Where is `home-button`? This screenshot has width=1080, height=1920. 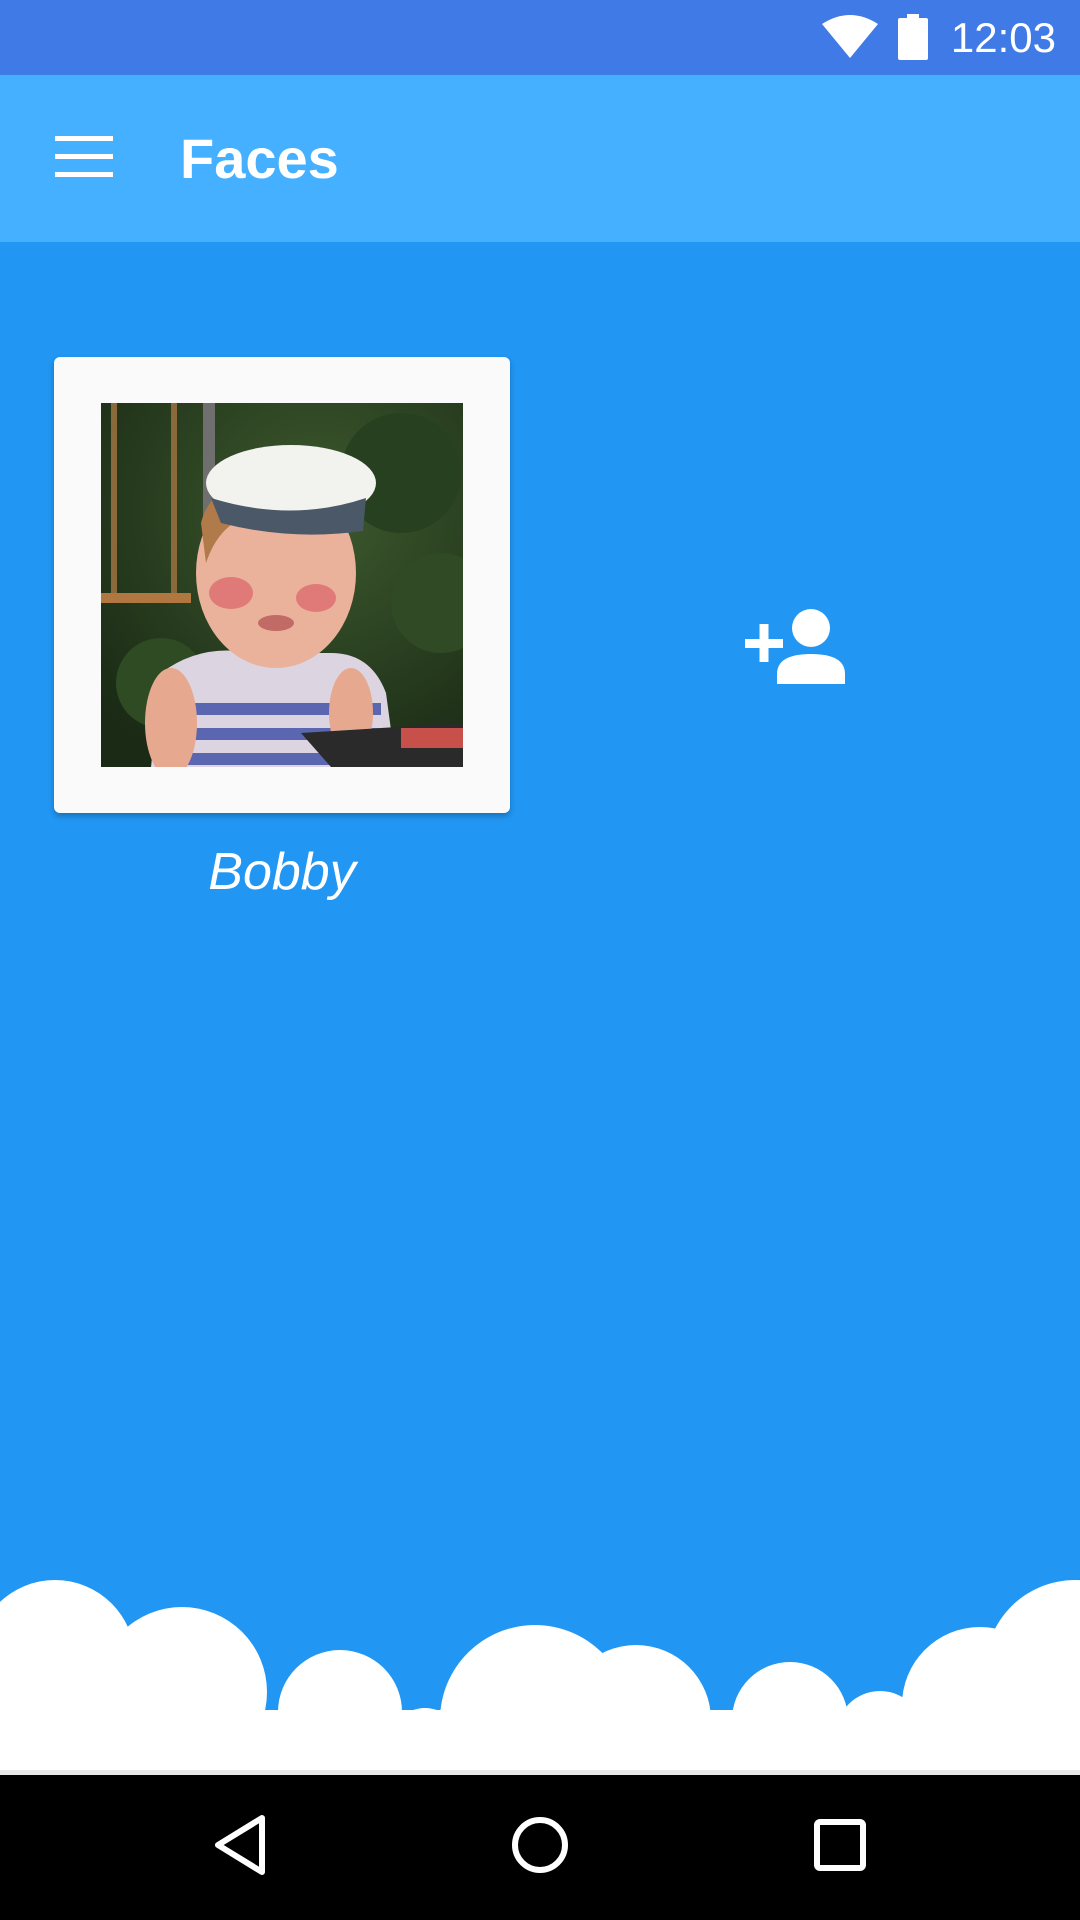
home-button is located at coordinates (540, 1847).